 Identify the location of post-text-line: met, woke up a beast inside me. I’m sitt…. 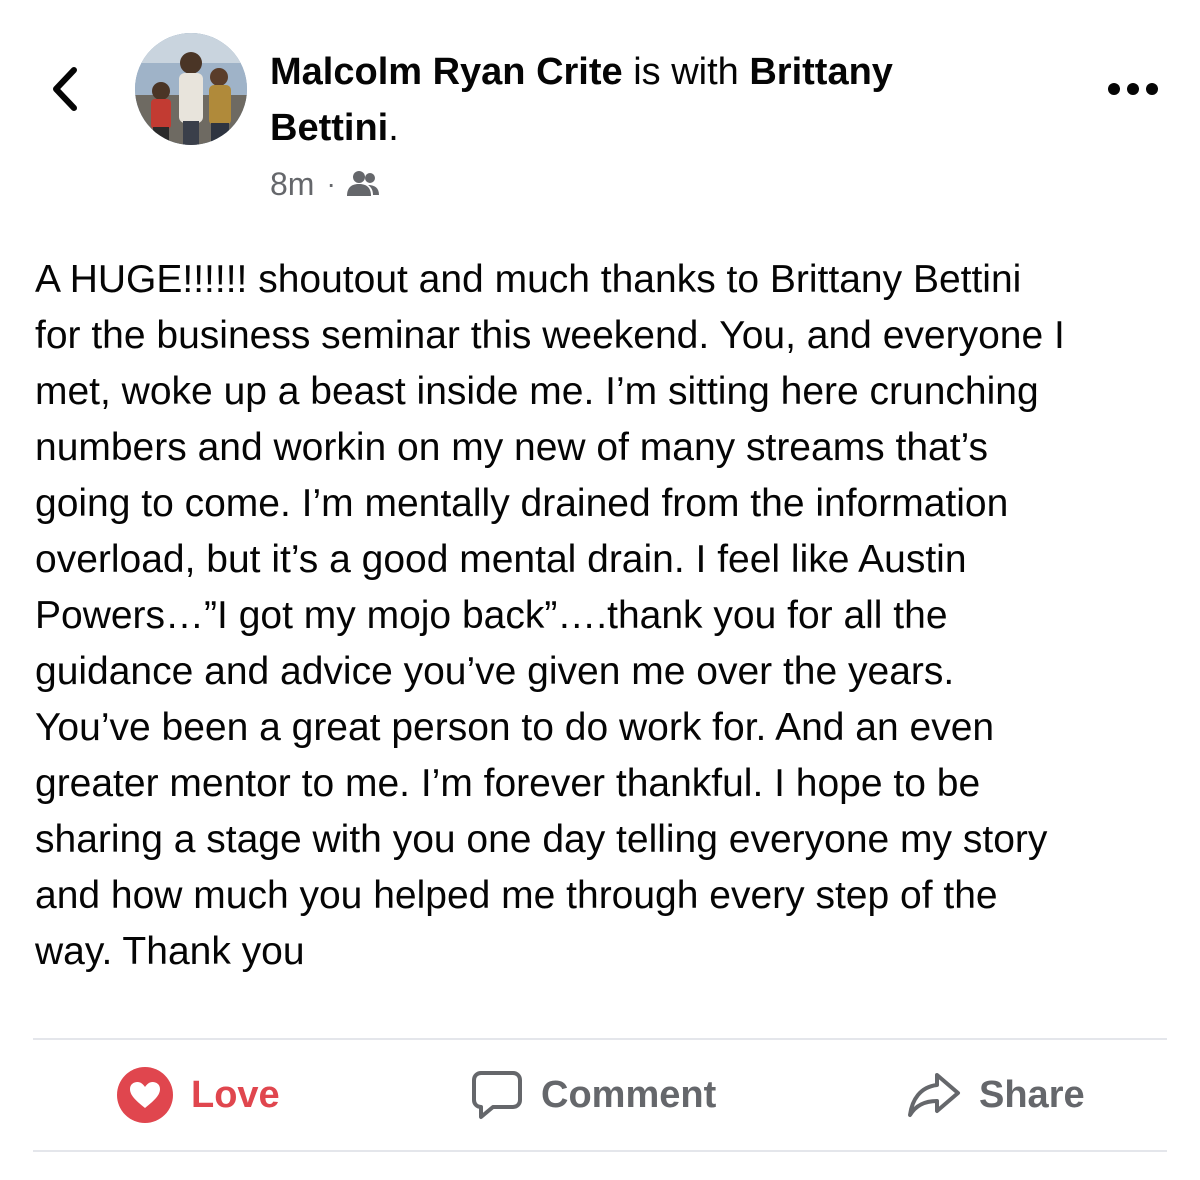
(537, 391).